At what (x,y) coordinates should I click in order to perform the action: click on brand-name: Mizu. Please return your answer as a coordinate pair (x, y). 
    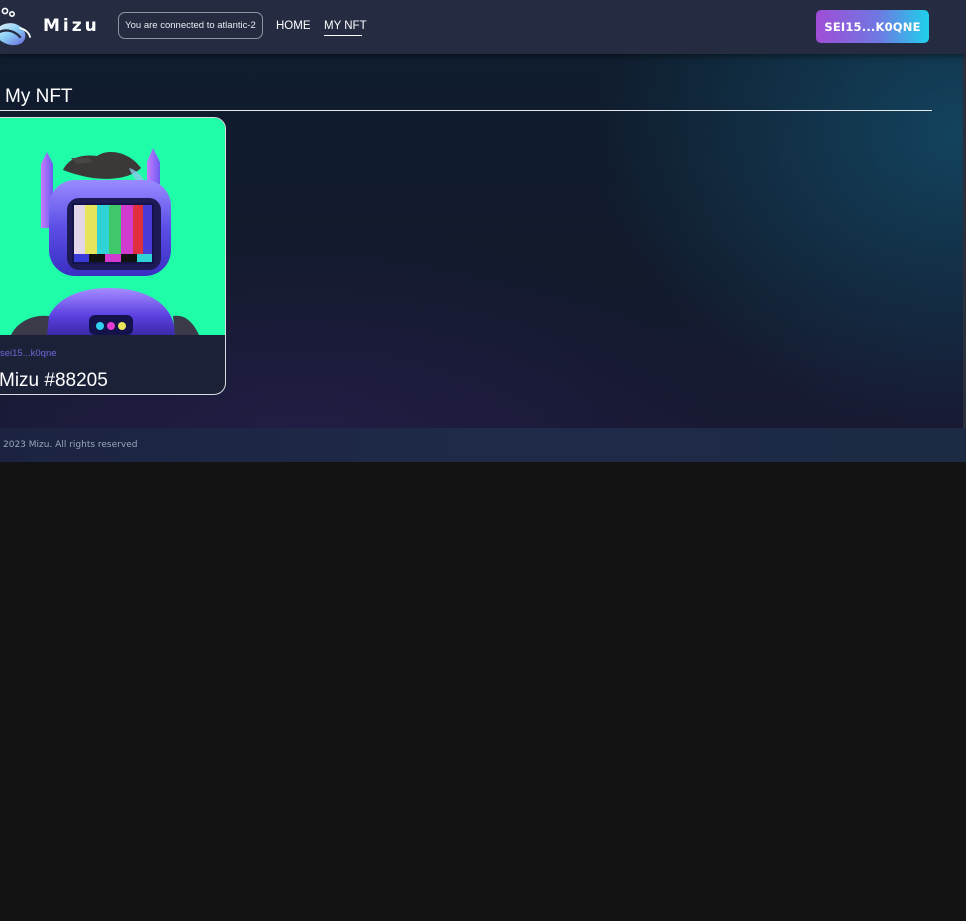
    Looking at the image, I should click on (71, 26).